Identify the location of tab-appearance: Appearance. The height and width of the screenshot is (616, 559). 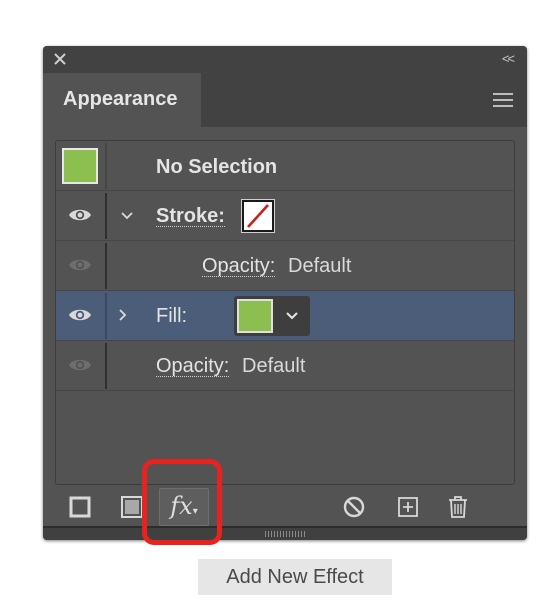
(122, 100).